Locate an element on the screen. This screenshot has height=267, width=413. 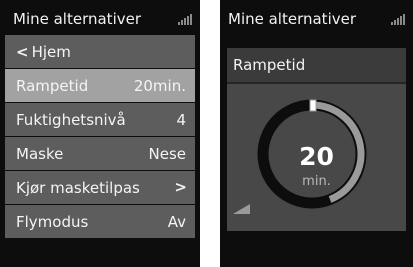
menu-item-fuktighetsniva: Fuktighetsnivå 4 is located at coordinates (100, 119).